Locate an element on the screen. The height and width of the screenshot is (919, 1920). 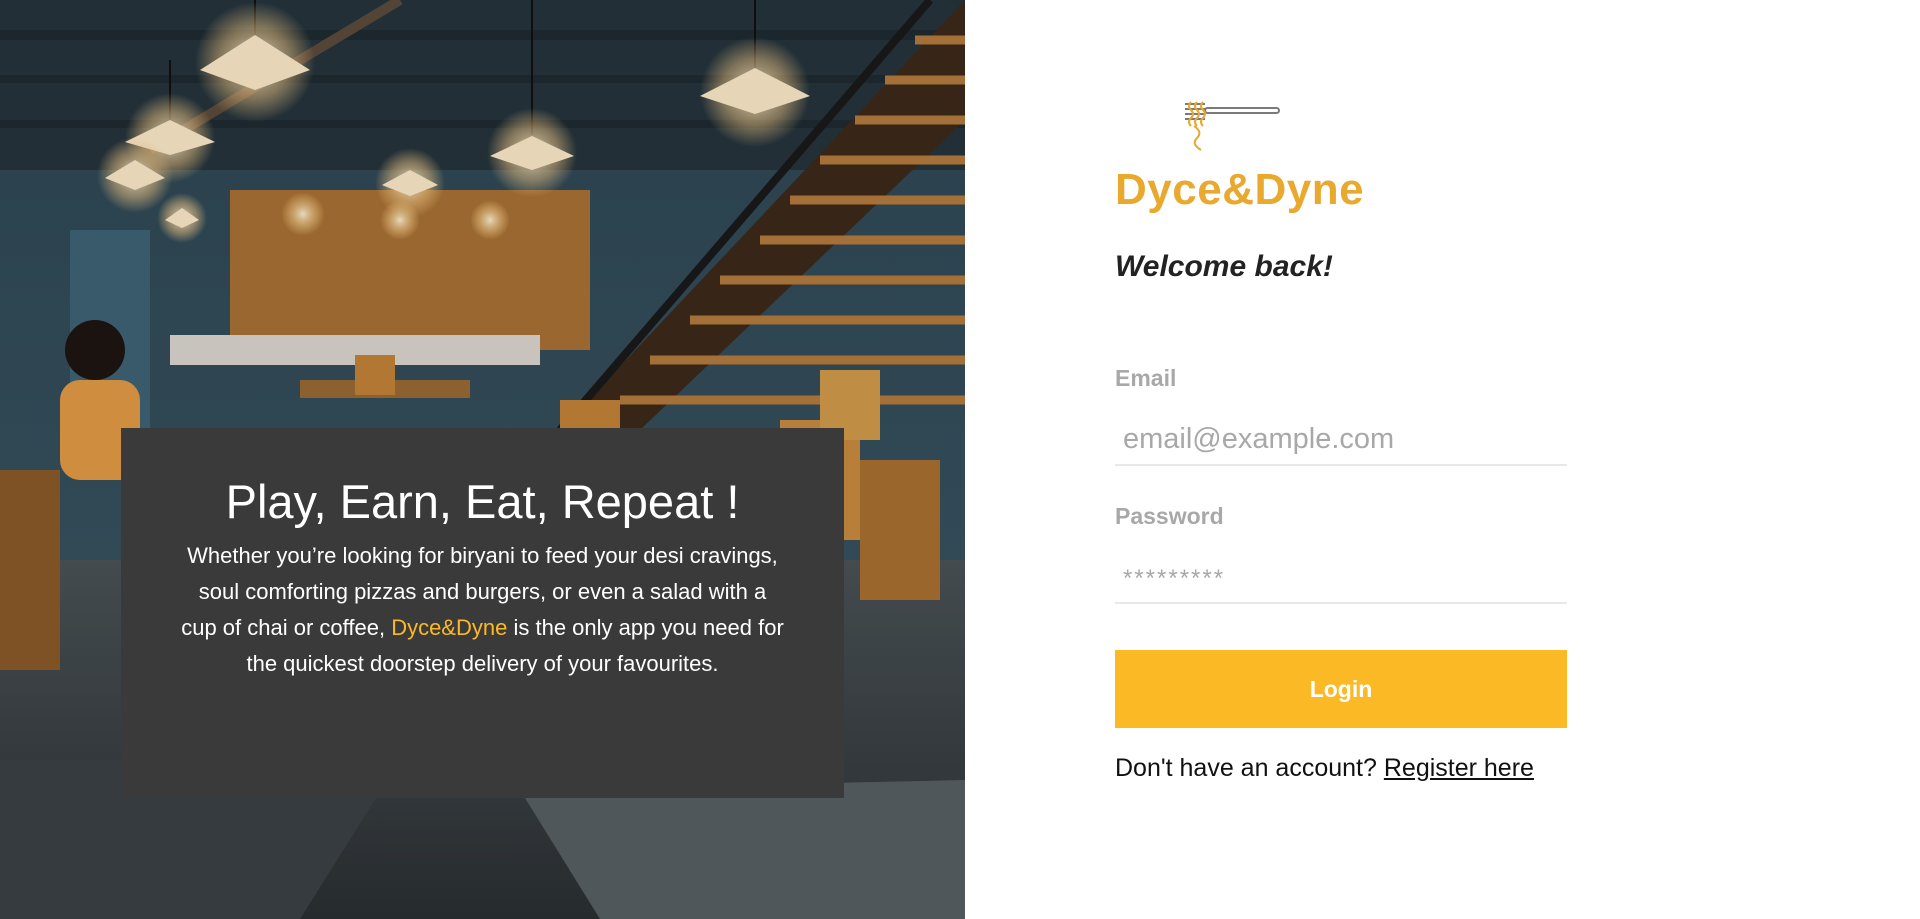
hero-title: Play, Earn, Eat, Repeat ! is located at coordinates (482, 501).